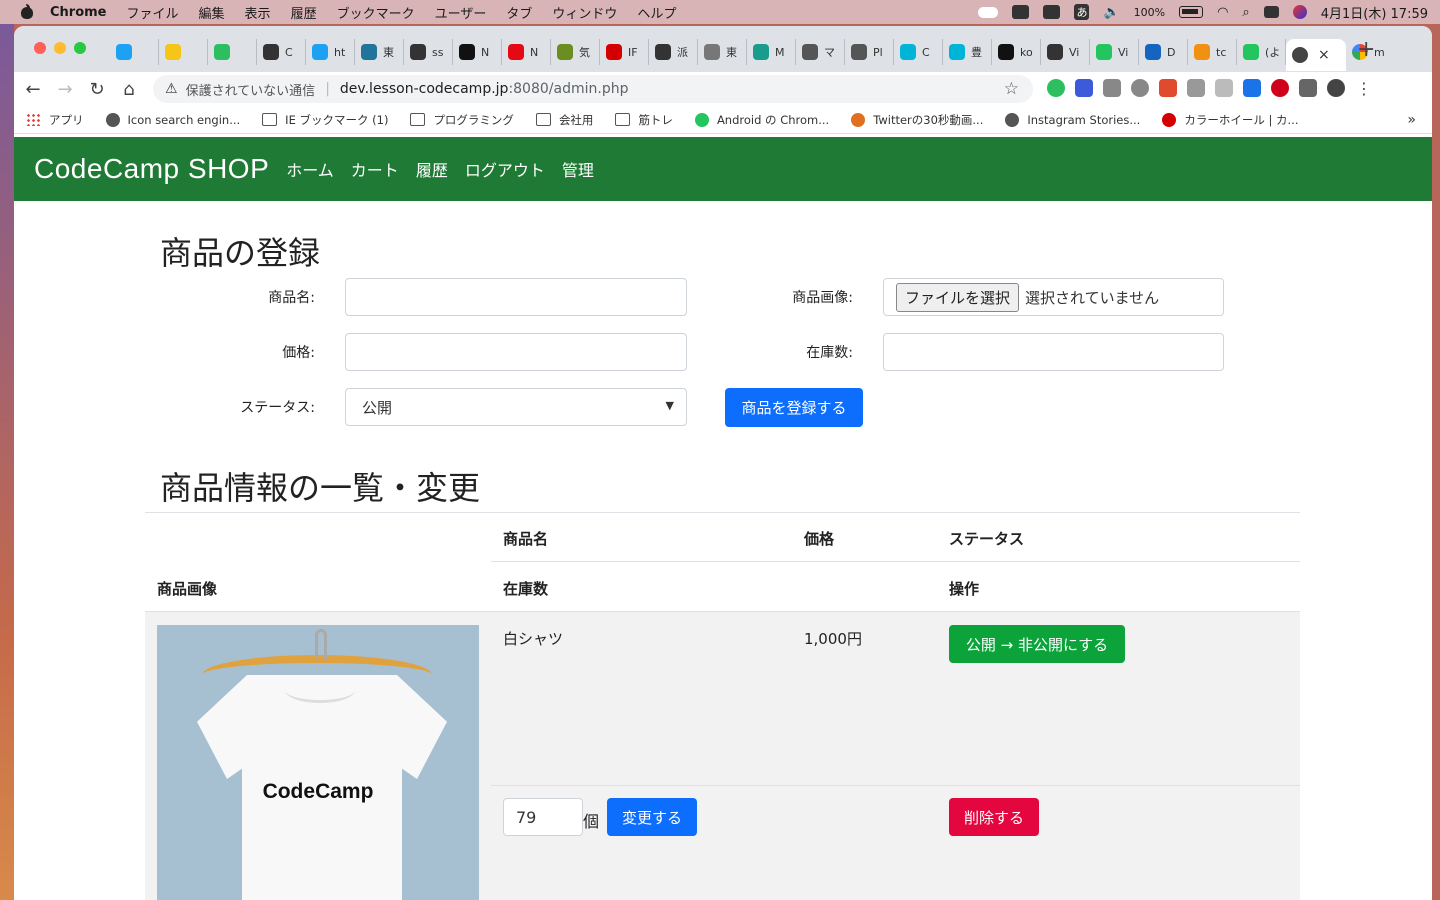 The image size is (1440, 900). What do you see at coordinates (65, 89) in the screenshot?
I see `forward-button: →` at bounding box center [65, 89].